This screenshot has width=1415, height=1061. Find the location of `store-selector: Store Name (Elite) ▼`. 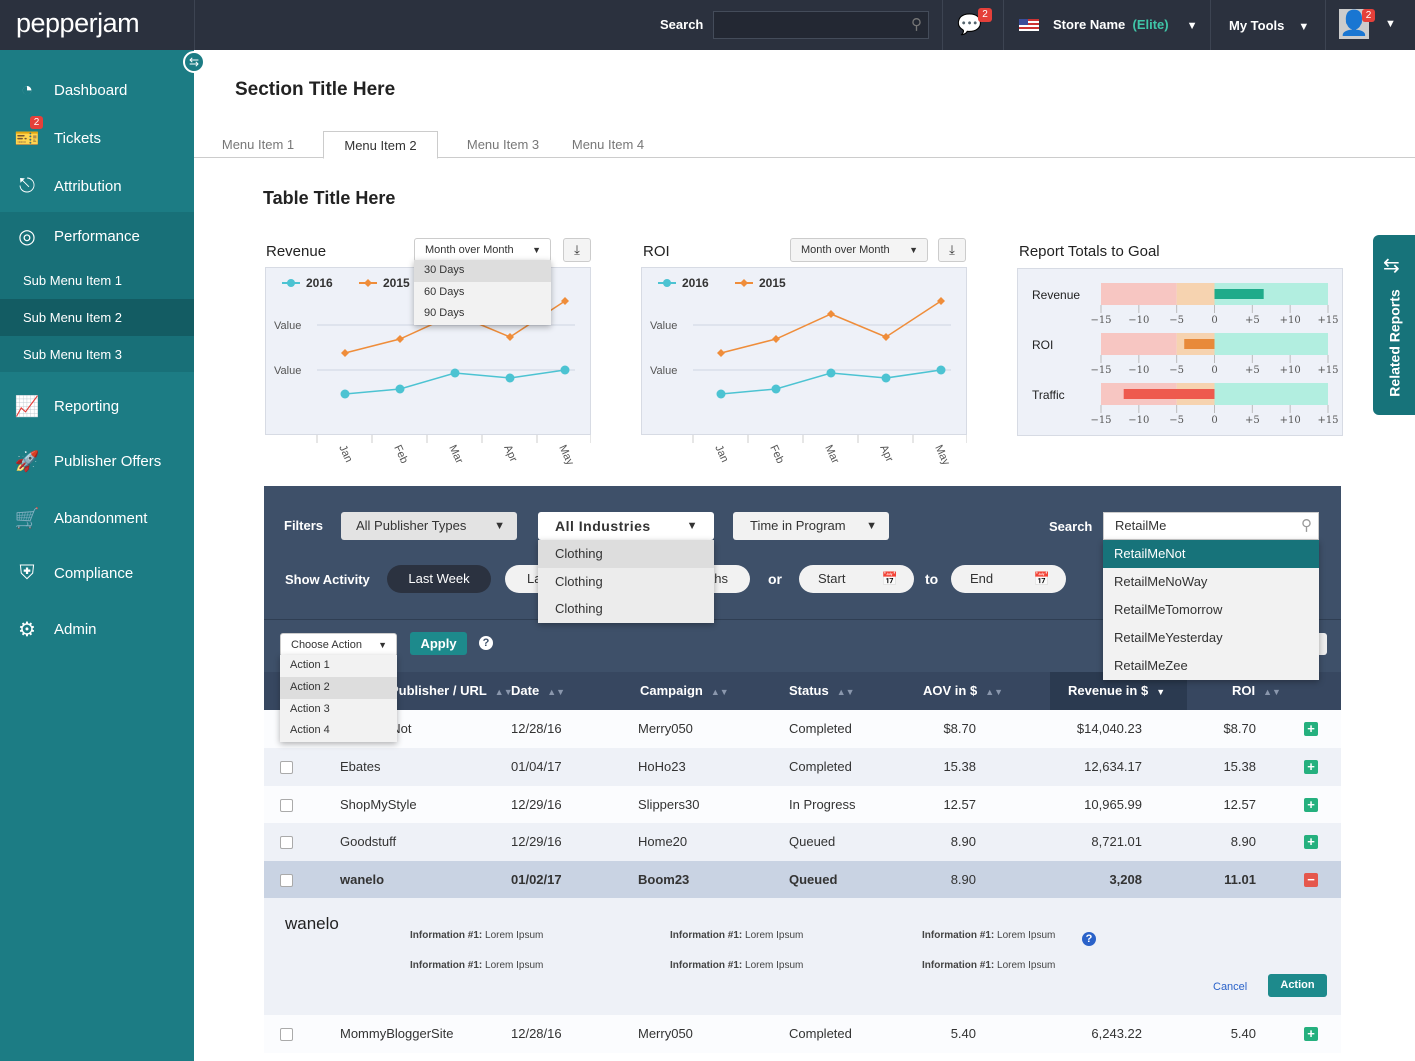

store-selector: Store Name (Elite) ▼ is located at coordinates (1125, 24).